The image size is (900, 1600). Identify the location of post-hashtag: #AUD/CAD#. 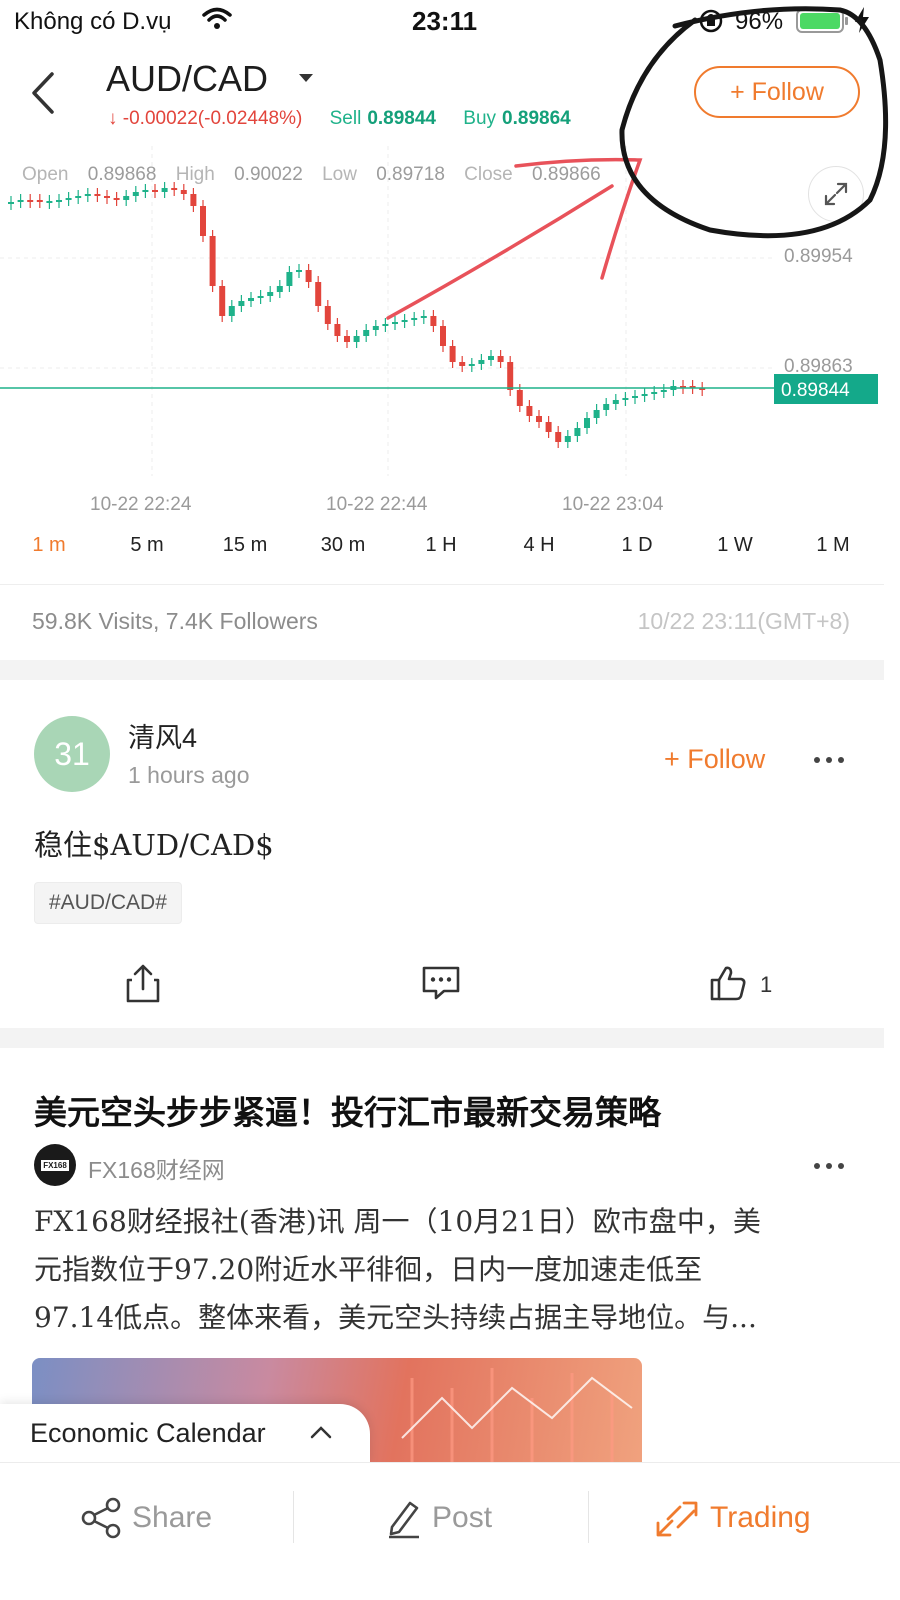
(108, 903).